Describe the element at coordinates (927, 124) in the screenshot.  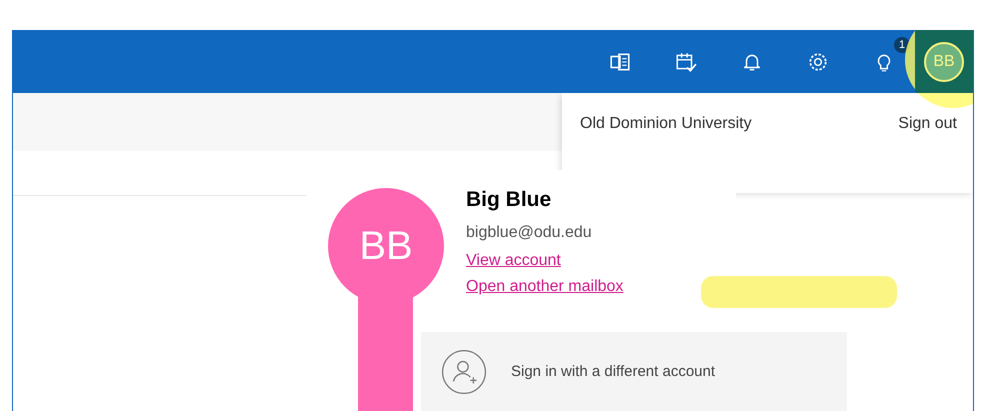
I see `sign-out-link: Sign out` at that location.